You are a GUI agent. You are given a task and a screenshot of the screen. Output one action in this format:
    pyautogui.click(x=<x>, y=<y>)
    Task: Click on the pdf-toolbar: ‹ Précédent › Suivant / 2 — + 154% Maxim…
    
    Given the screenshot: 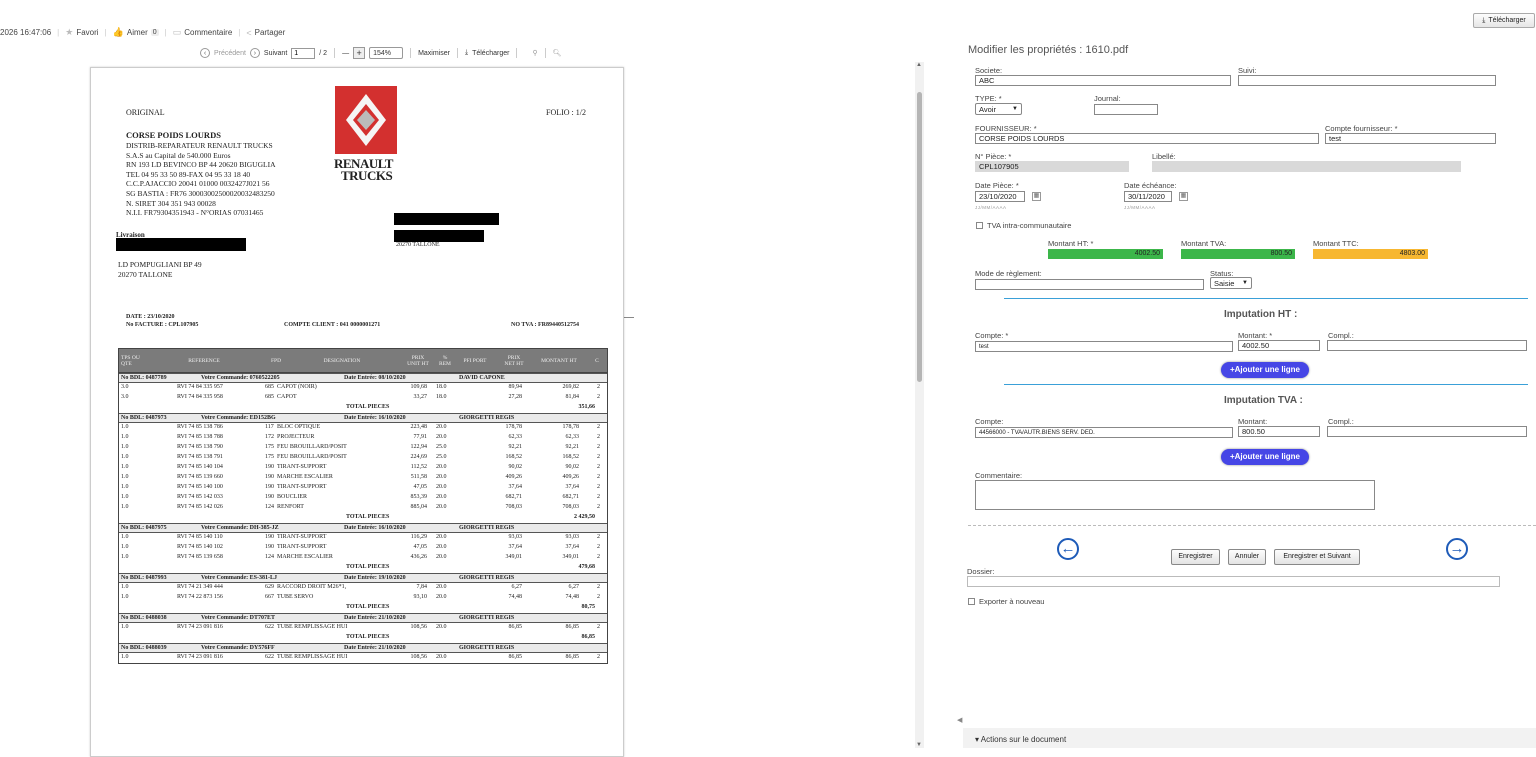 What is the action you would take?
    pyautogui.click(x=380, y=53)
    